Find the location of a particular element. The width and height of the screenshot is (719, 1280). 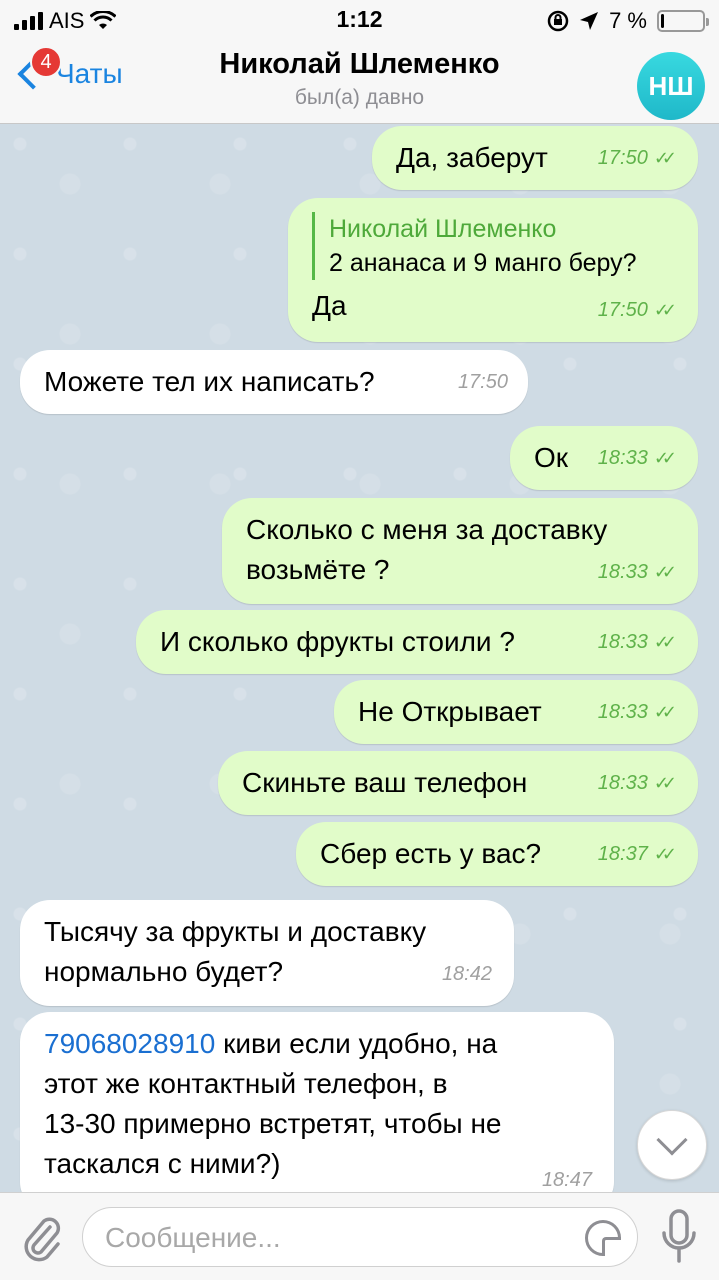

message-outgoing: И сколько фрукты стоили ? 18:33 ✓✓ is located at coordinates (417, 642).